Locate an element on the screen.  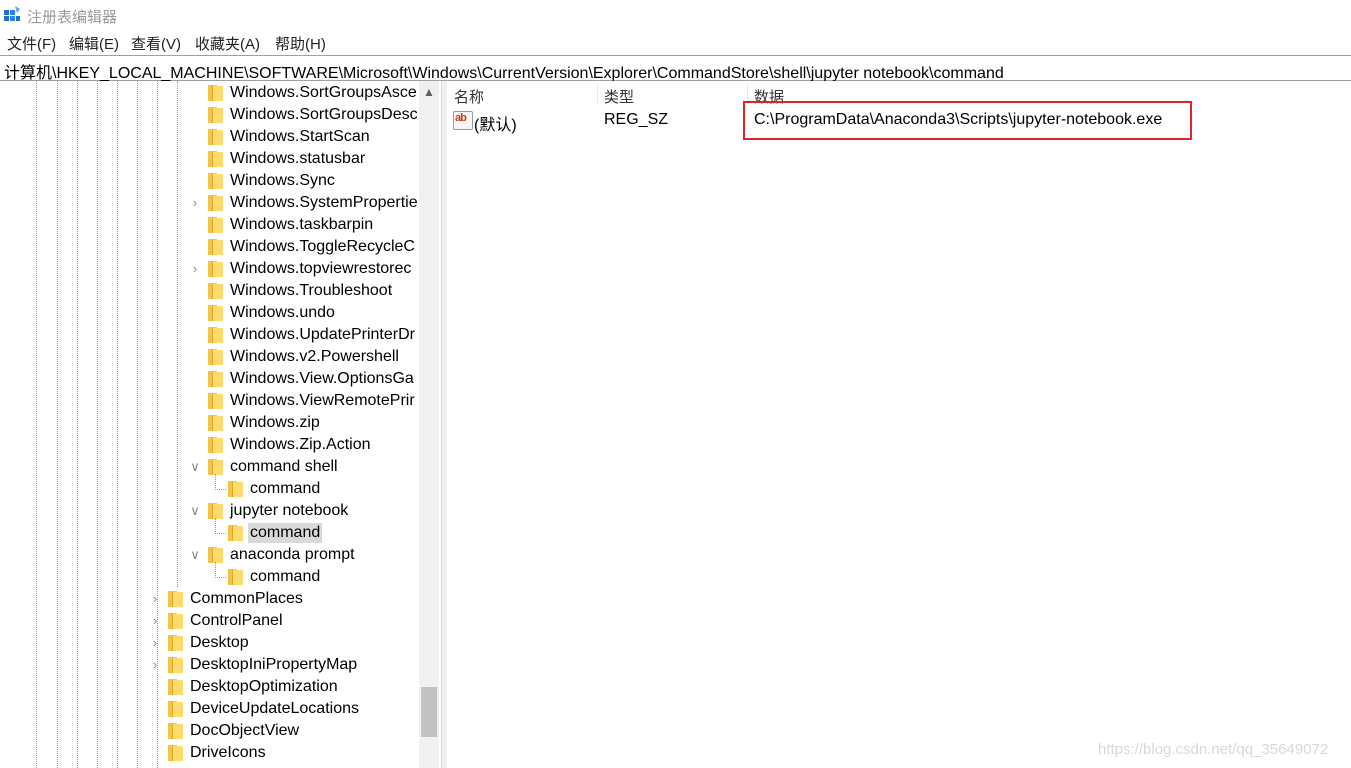
highlight-annotation-box is located at coordinates (967, 120).